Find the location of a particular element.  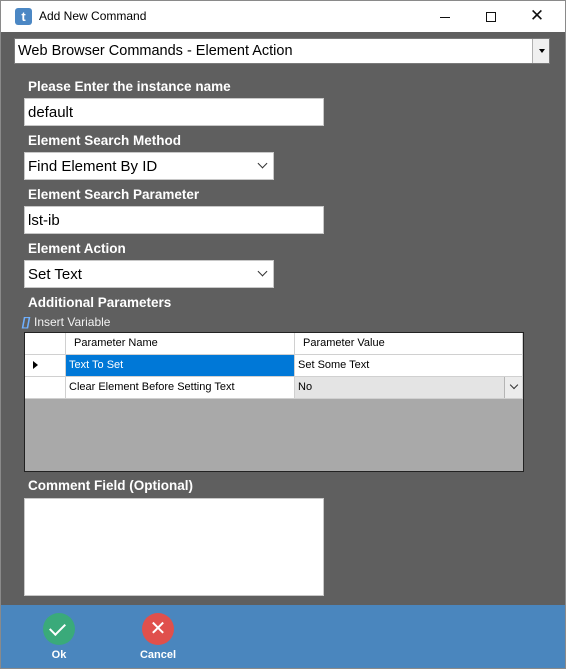

current-row-arrow-icon is located at coordinates (35, 365).